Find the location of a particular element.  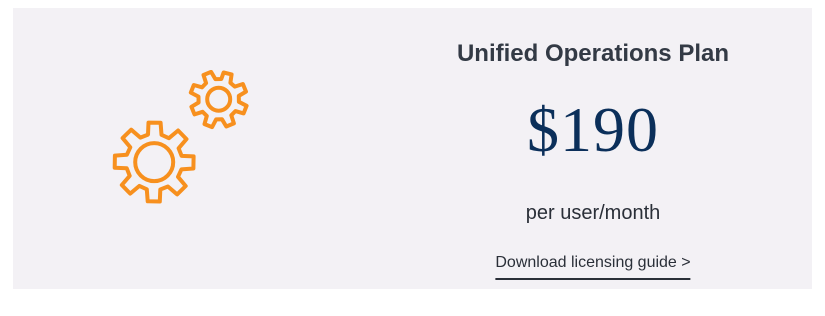

price-unit: per user/month is located at coordinates (593, 213).